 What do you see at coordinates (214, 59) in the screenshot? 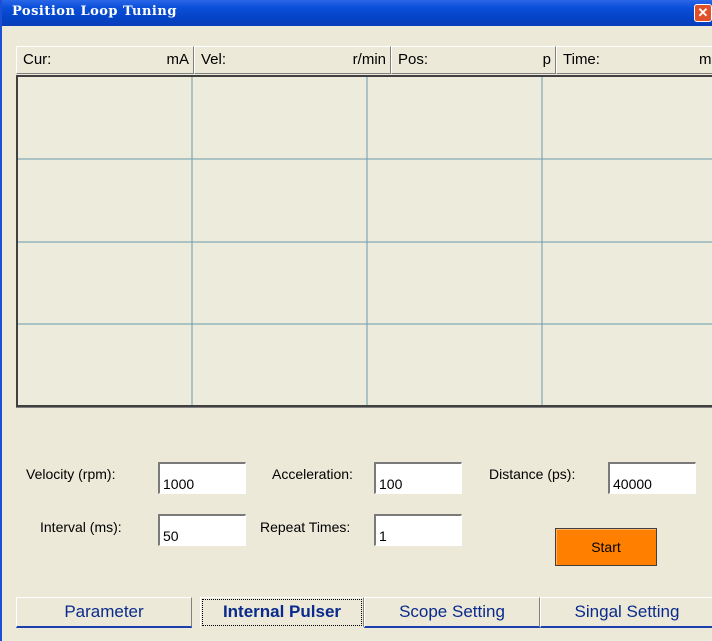
I see `velocity-readout-label: Vel:` at bounding box center [214, 59].